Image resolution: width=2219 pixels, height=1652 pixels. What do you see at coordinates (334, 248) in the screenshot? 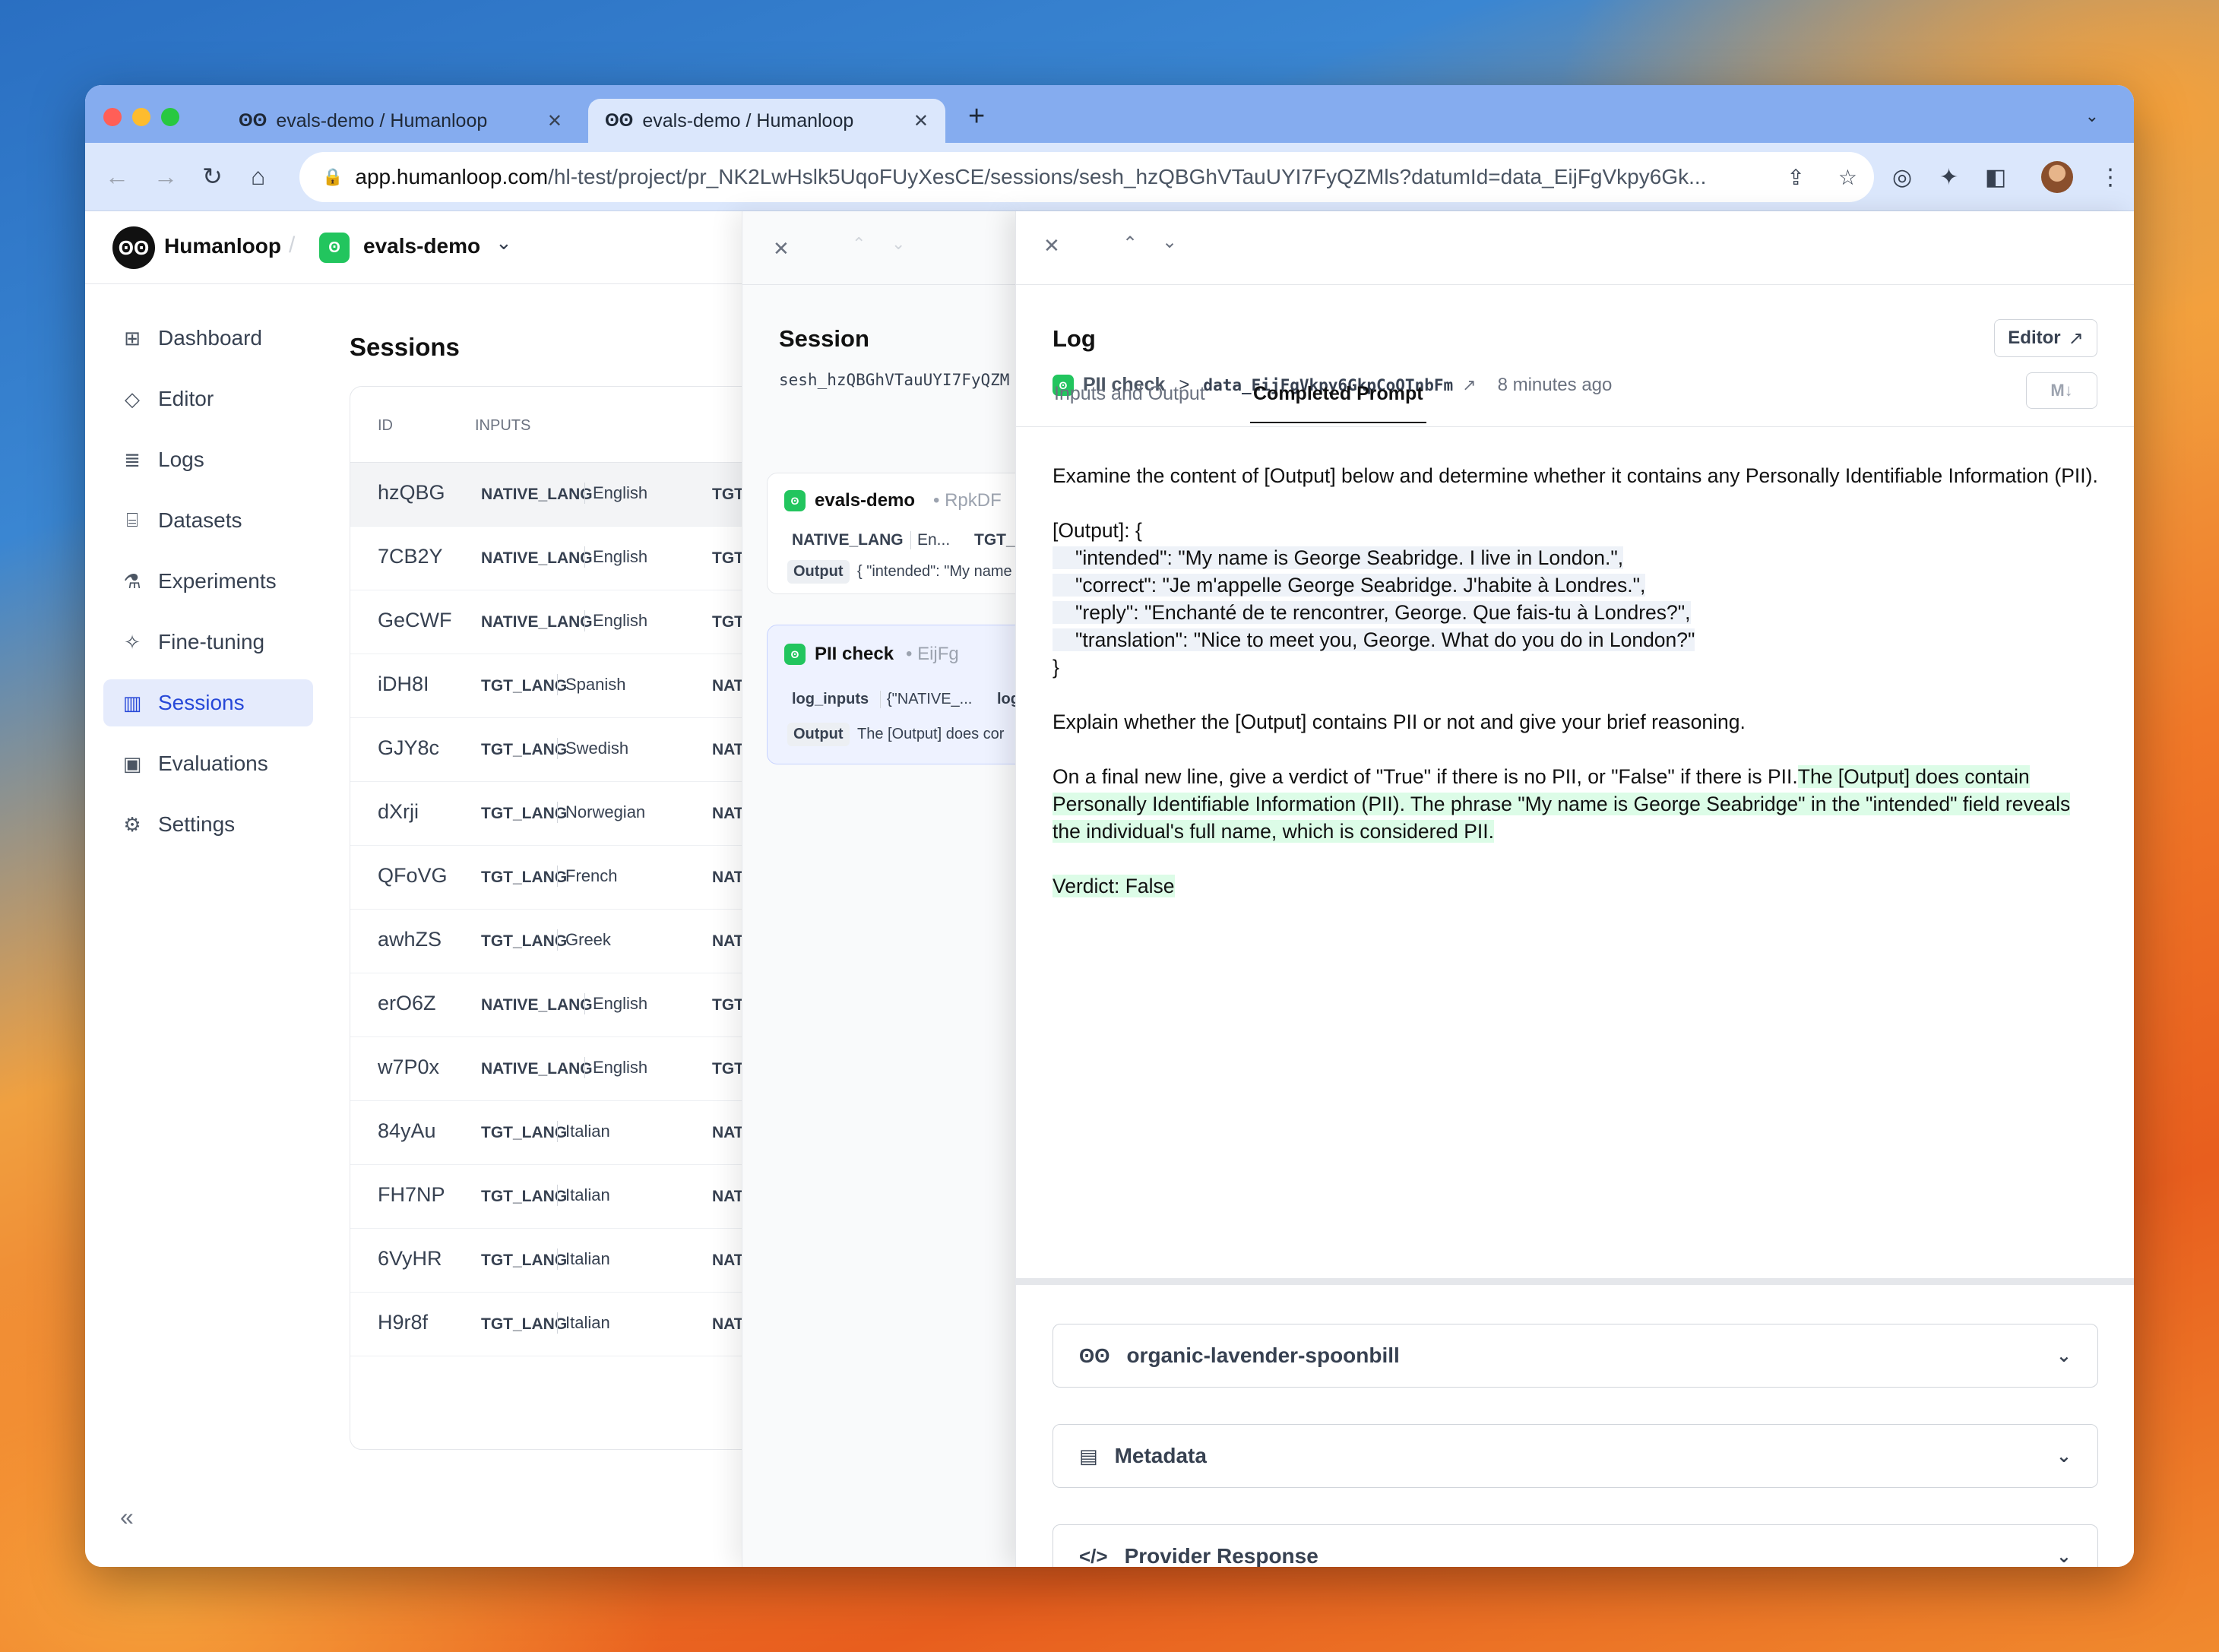
I see `project-icon: ʘ` at bounding box center [334, 248].